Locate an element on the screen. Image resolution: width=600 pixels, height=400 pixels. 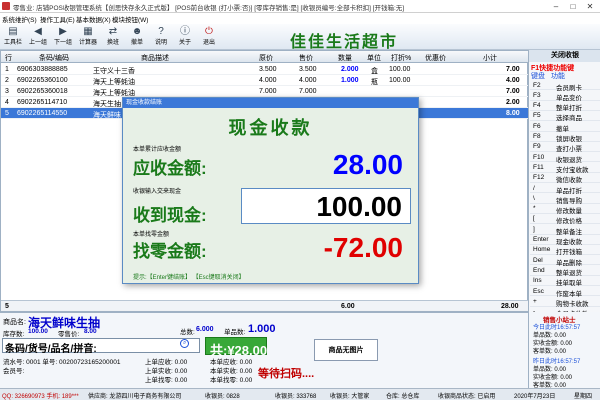
previous-group-button: ◀ 上一组 is located at coordinates (38, 37).